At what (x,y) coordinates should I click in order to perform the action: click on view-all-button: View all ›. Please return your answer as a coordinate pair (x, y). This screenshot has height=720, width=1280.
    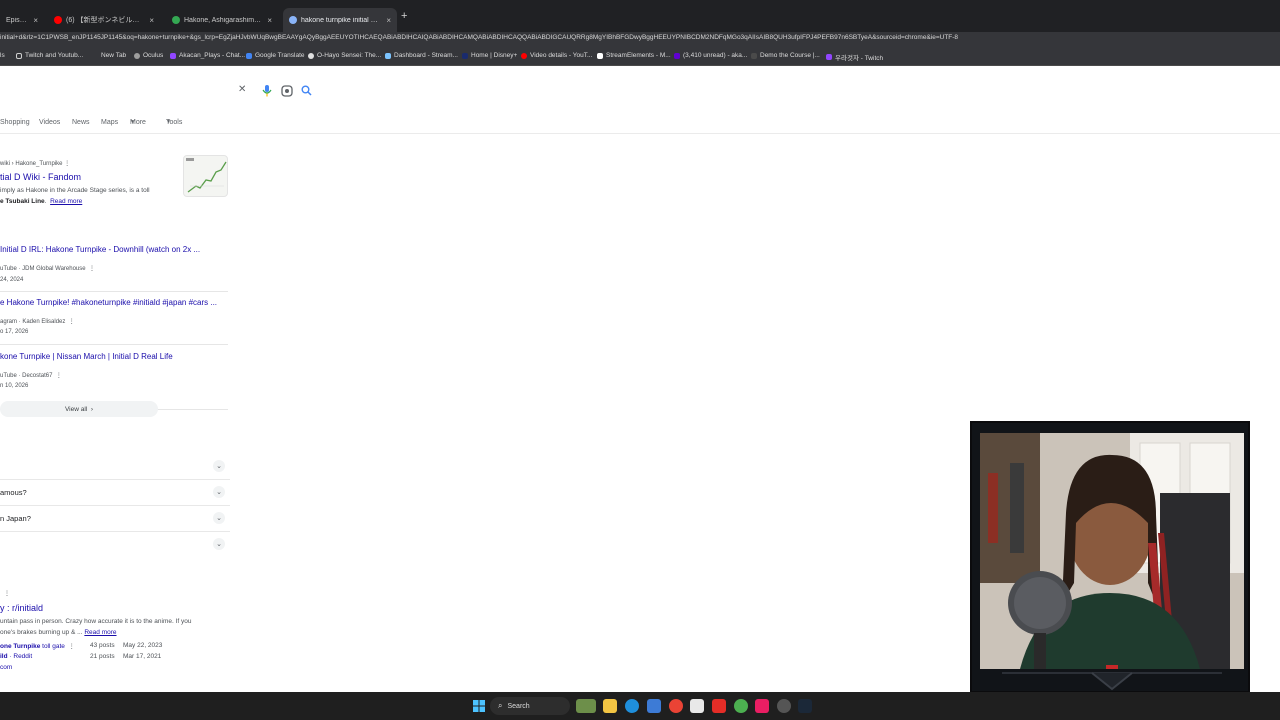
    Looking at the image, I should click on (79, 409).